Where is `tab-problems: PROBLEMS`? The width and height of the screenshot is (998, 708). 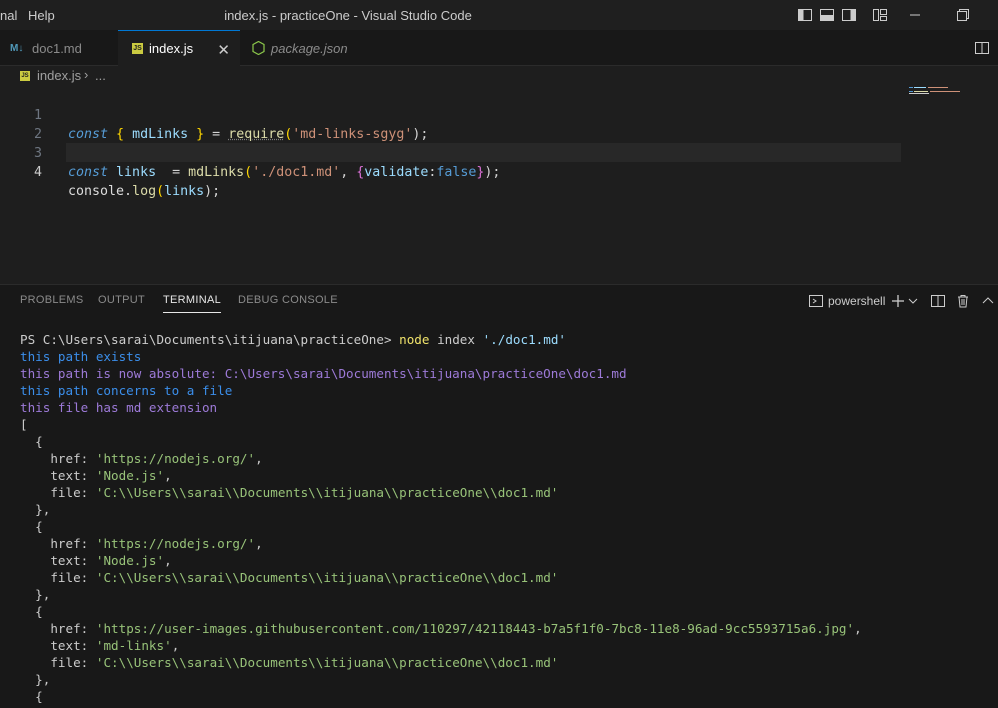 tab-problems: PROBLEMS is located at coordinates (52, 300).